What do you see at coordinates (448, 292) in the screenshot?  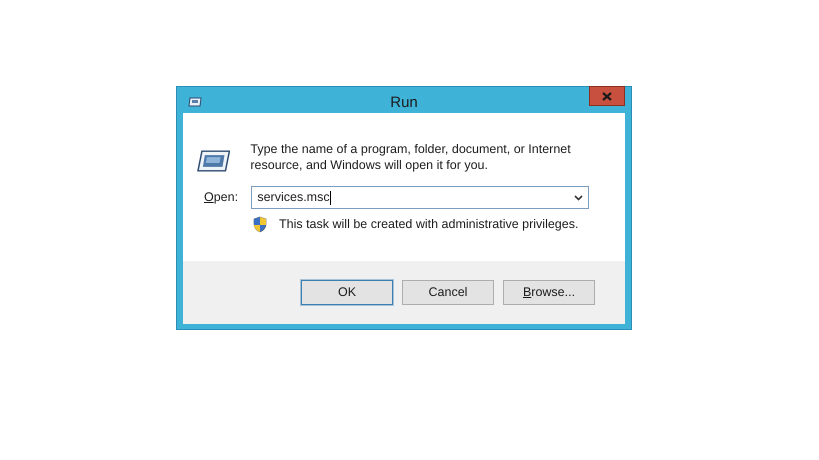 I see `dialog-button: Cancel` at bounding box center [448, 292].